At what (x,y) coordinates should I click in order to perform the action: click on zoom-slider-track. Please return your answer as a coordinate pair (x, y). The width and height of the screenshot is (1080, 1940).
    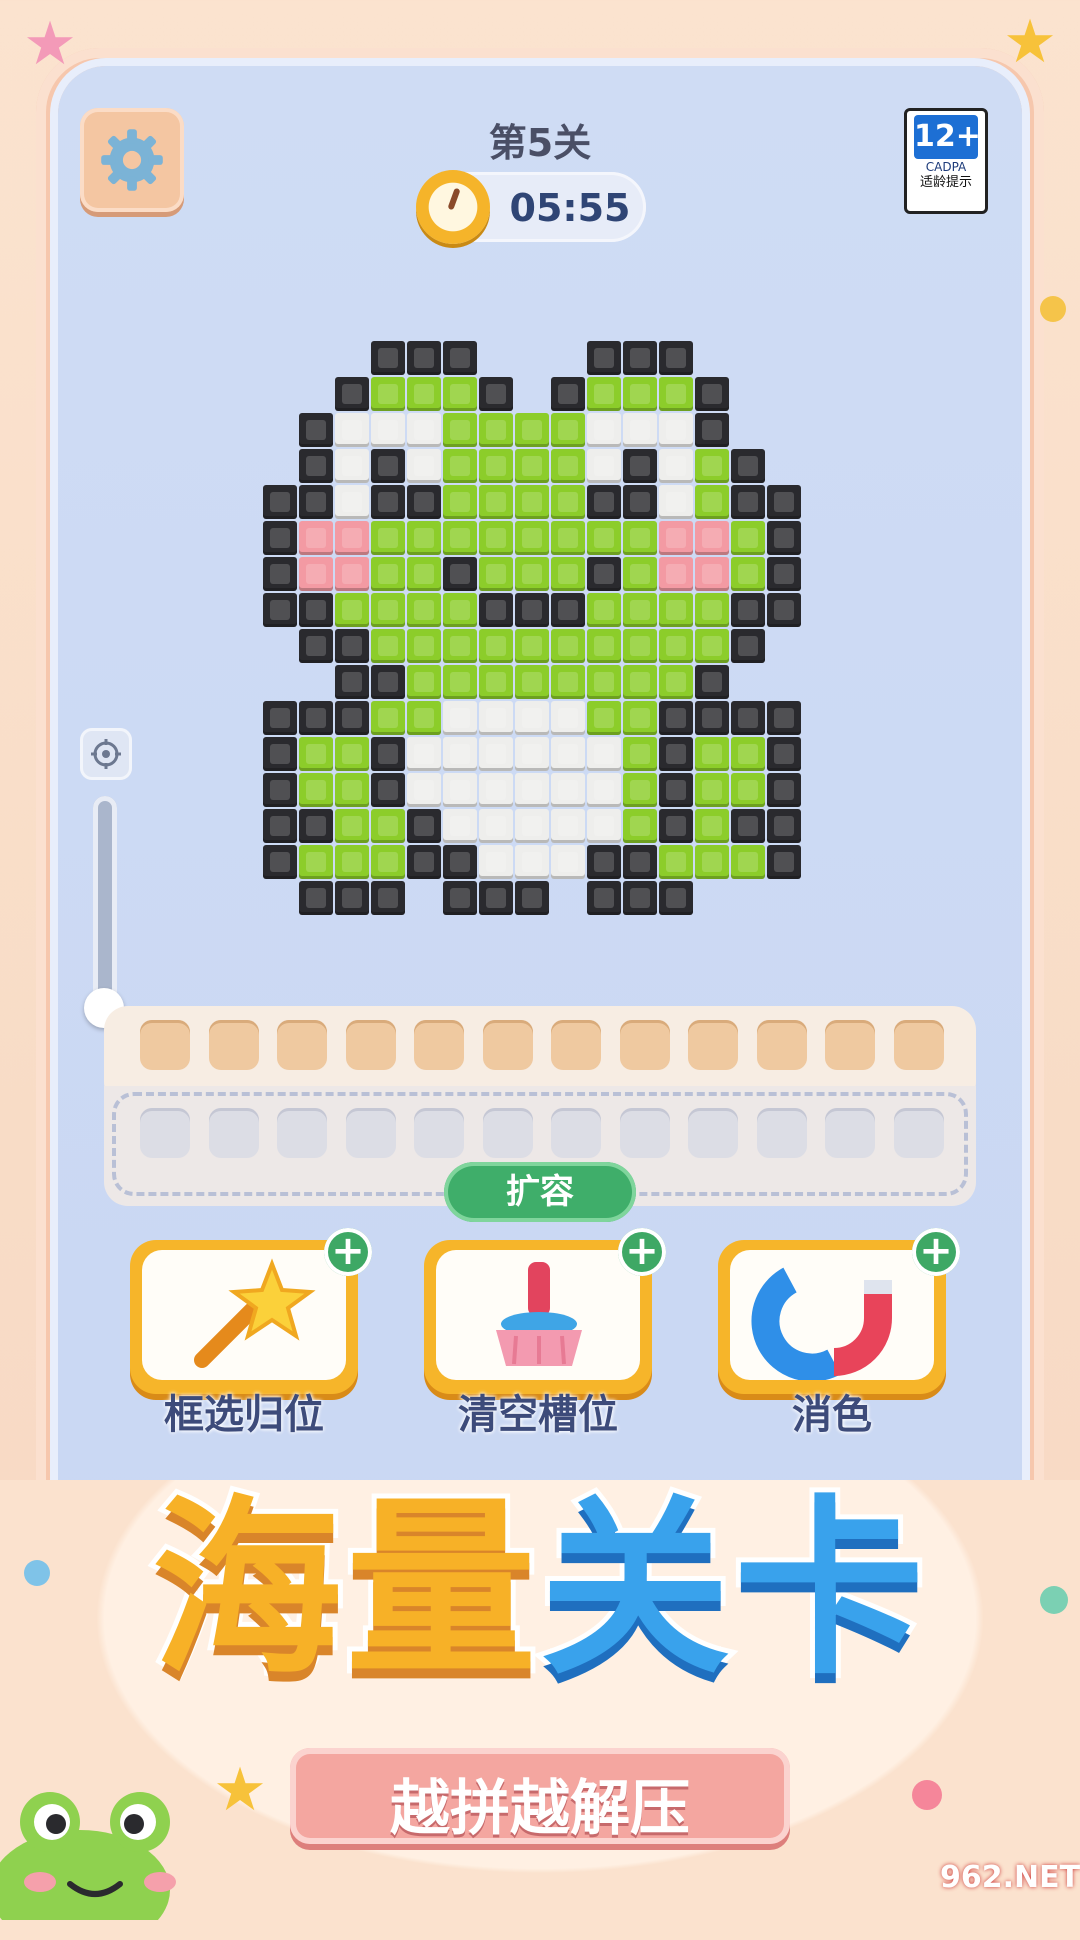
    Looking at the image, I should click on (105, 906).